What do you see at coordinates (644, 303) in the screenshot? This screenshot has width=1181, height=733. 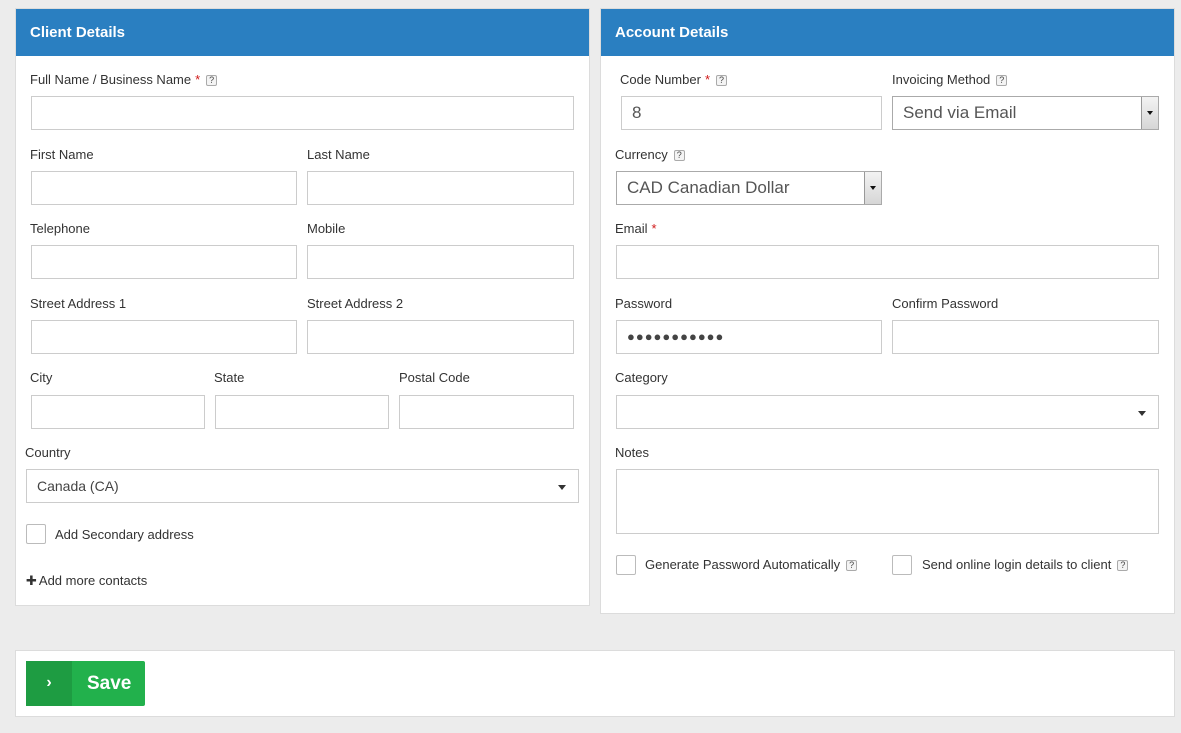 I see `password-label: Password` at bounding box center [644, 303].